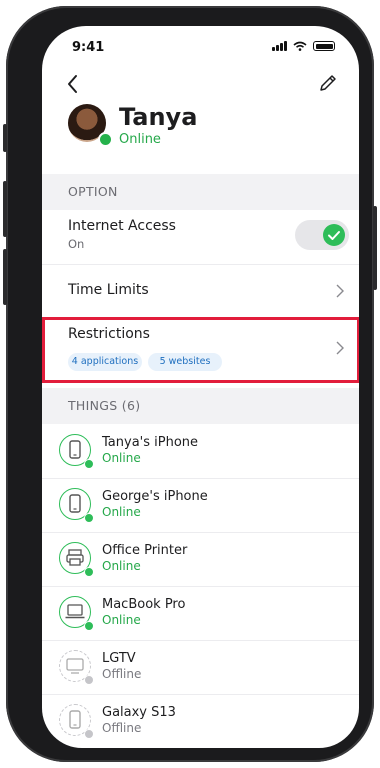 Image resolution: width=380 pixels, height=768 pixels. Describe the element at coordinates (300, 46) in the screenshot. I see `wifi-icon` at that location.